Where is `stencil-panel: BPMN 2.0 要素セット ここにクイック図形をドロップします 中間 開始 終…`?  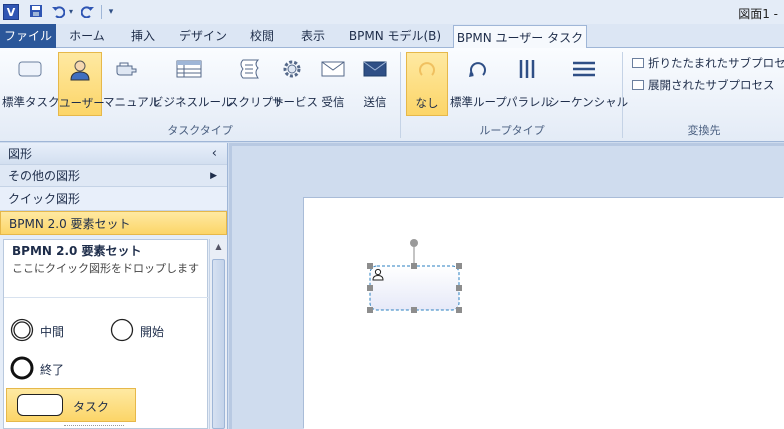
stencil-panel: BPMN 2.0 要素セット ここにクイック図形をドロップします 中間 開始 終… is located at coordinates (106, 334).